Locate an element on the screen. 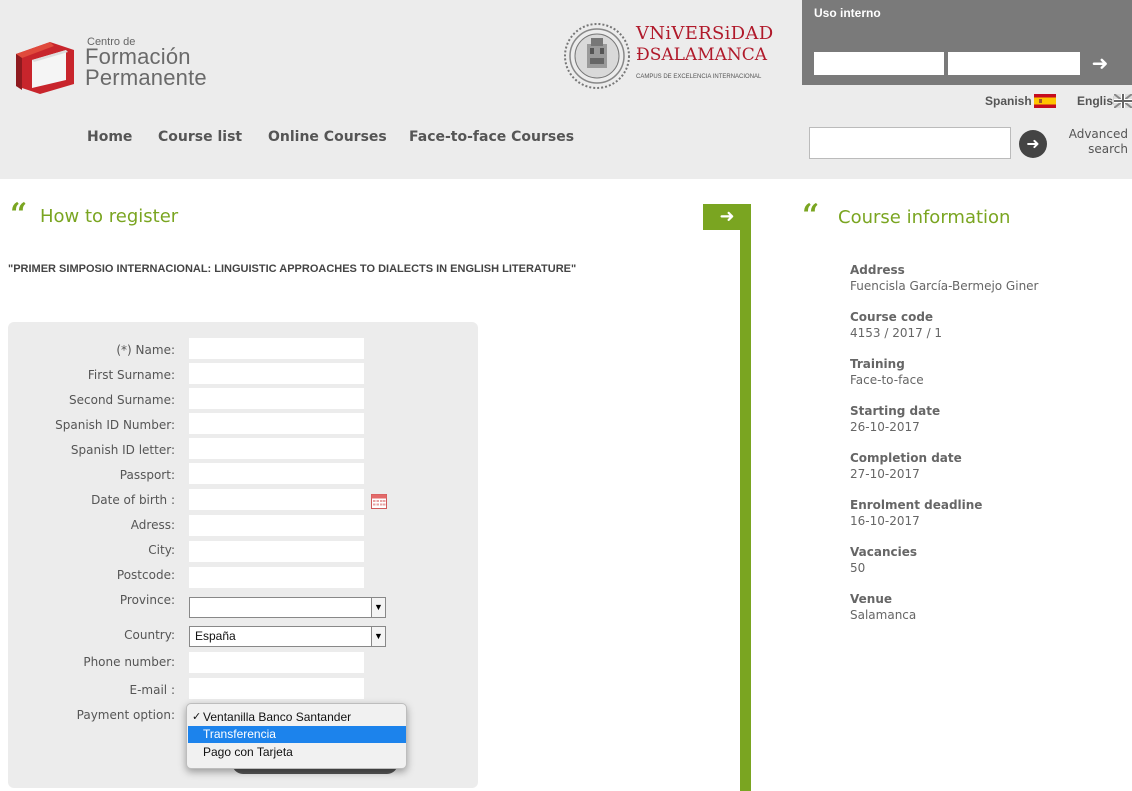 The width and height of the screenshot is (1132, 791). search-input is located at coordinates (910, 143).